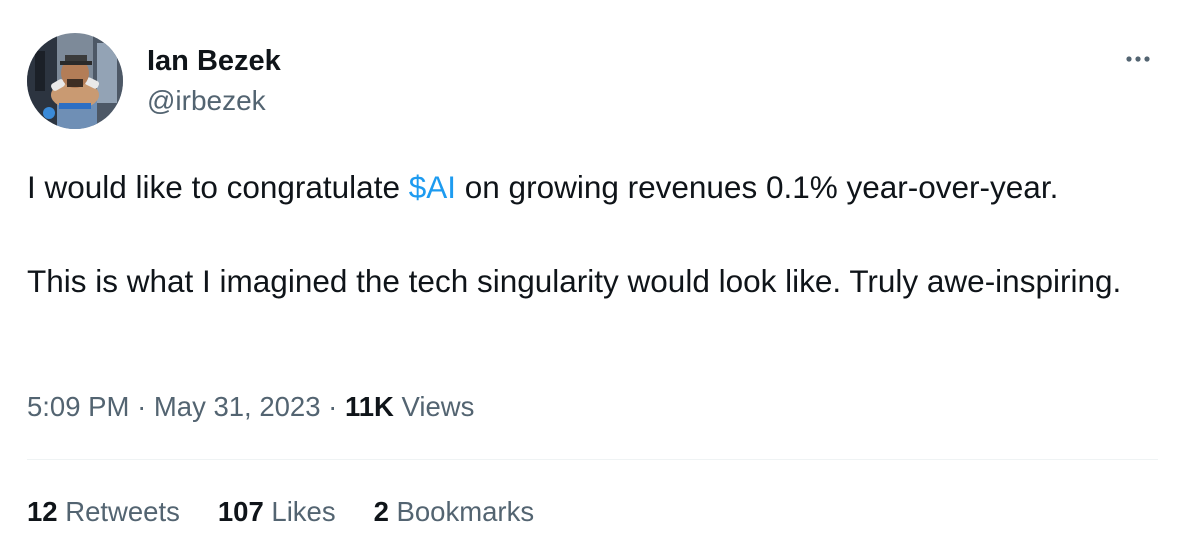  I want to click on tweet-metadata: 5:09 PM · May 31, 2023 · 11K Views, so click(250, 407).